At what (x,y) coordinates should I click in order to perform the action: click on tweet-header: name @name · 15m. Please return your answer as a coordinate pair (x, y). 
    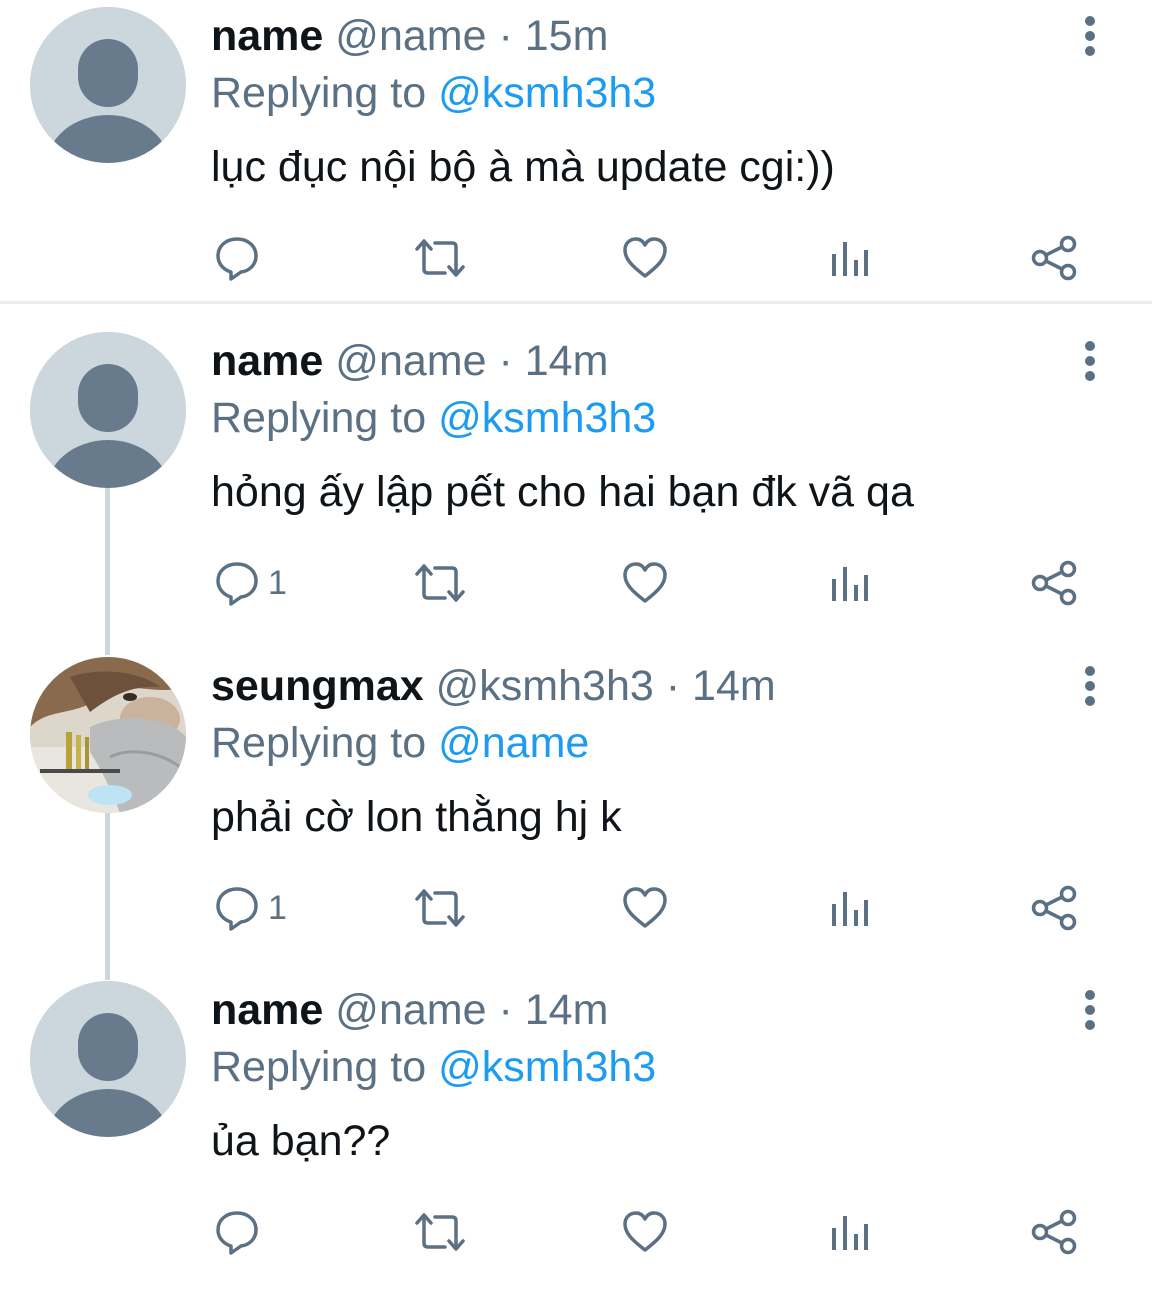
    Looking at the image, I should click on (409, 36).